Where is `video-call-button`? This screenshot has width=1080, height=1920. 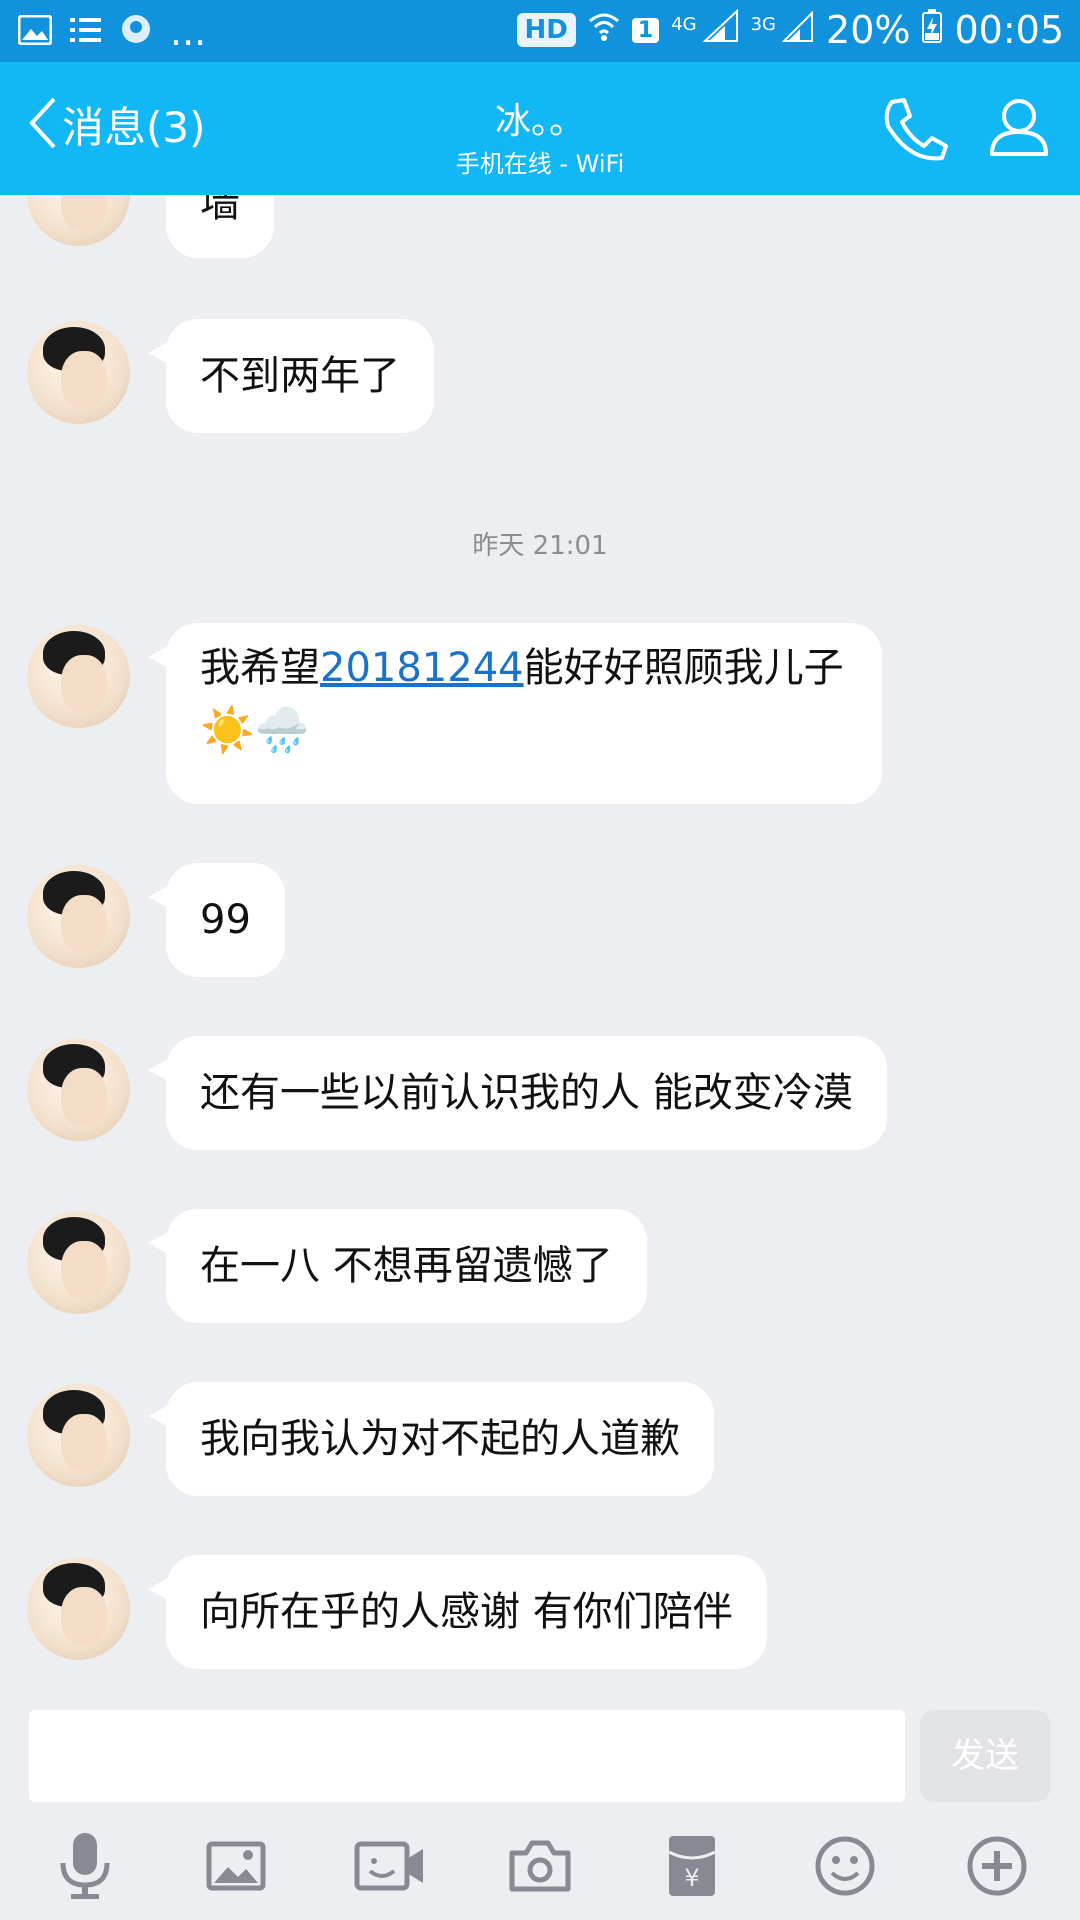 video-call-button is located at coordinates (390, 1866).